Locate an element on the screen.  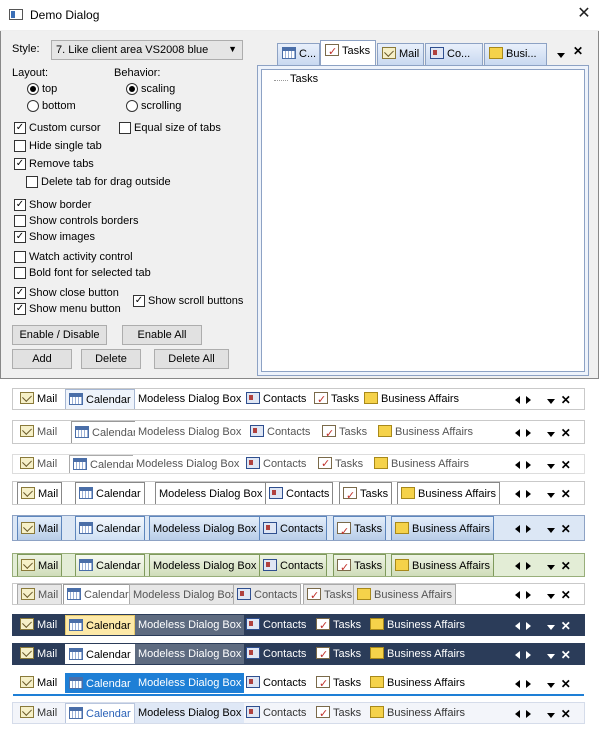
behavior-scaling-radio is located at coordinates (132, 89).